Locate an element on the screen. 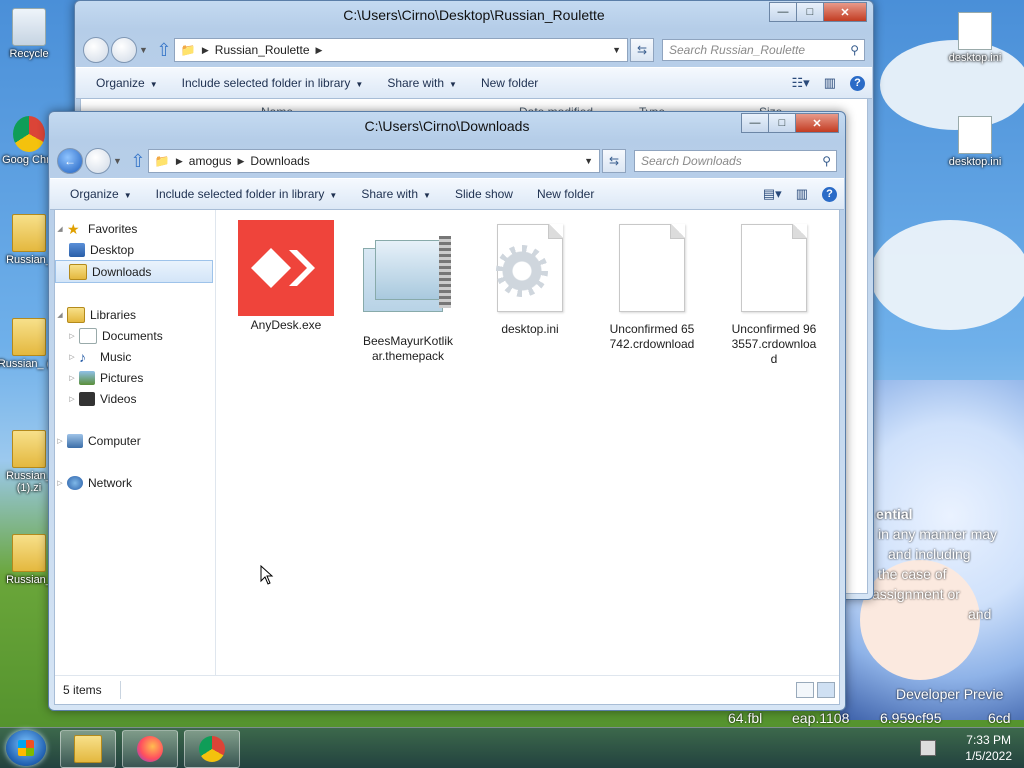  tree-favorites: ◢ ★ Favorites is located at coordinates (135, 228).